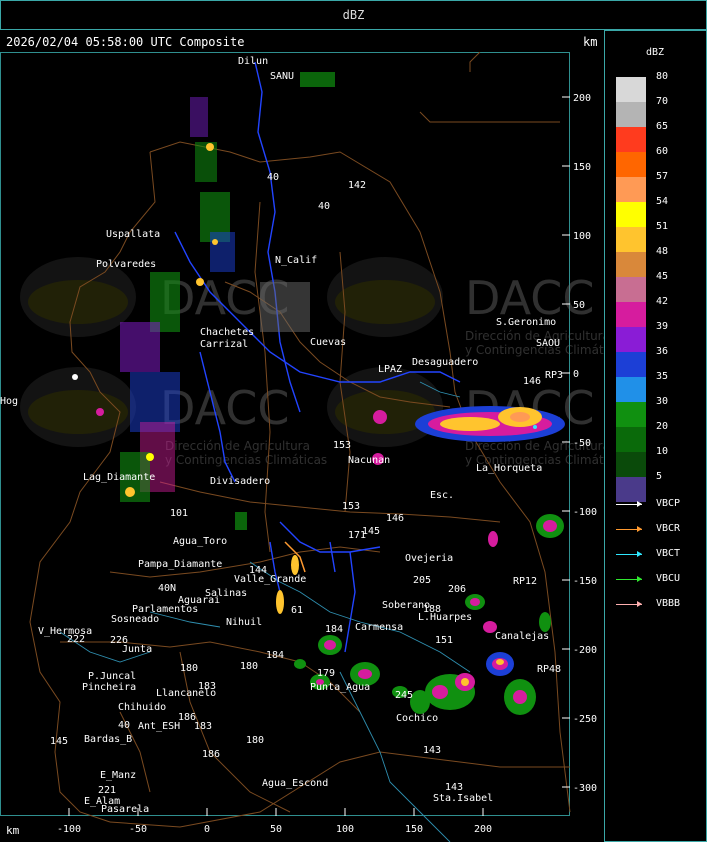  I want to click on svg-text: 143, so click(432, 750).